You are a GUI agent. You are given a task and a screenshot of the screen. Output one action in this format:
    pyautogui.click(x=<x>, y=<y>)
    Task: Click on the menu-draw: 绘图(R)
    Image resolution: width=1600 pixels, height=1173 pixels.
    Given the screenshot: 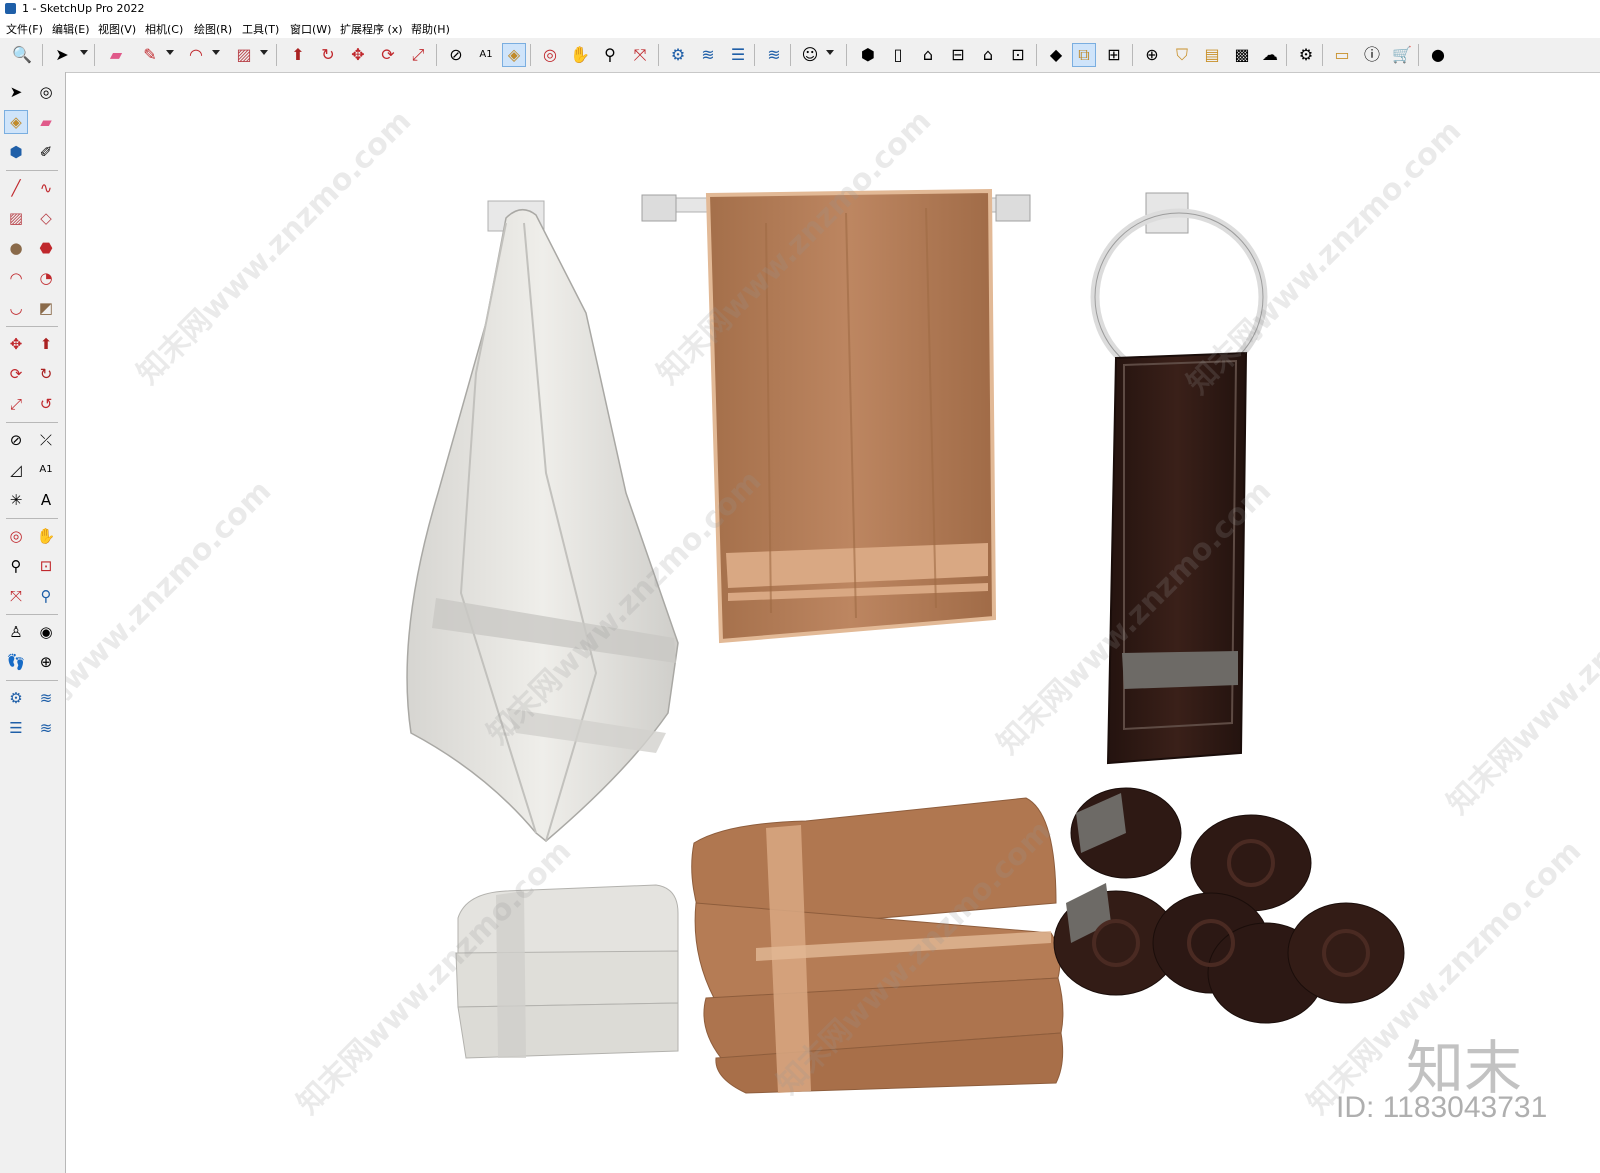 What is the action you would take?
    pyautogui.click(x=213, y=29)
    